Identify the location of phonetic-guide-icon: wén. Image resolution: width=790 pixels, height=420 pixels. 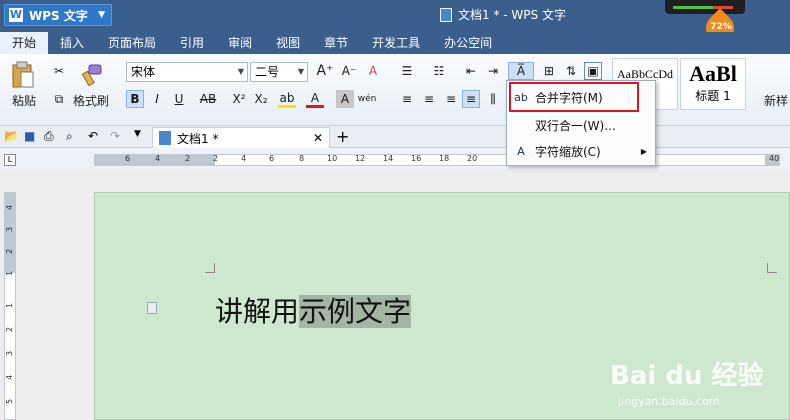
(367, 99).